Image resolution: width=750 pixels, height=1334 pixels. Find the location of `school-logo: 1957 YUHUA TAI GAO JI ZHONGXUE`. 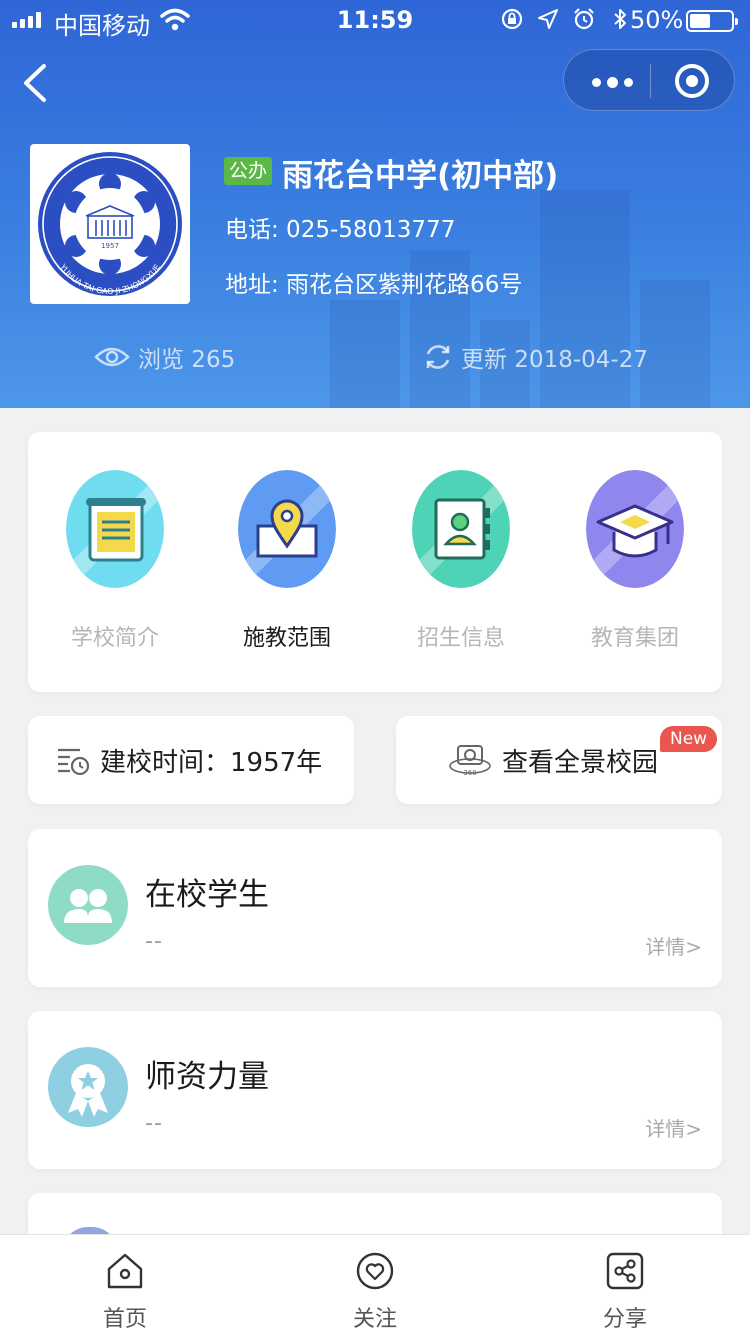

school-logo: 1957 YUHUA TAI GAO JI ZHONGXUE is located at coordinates (110, 224).